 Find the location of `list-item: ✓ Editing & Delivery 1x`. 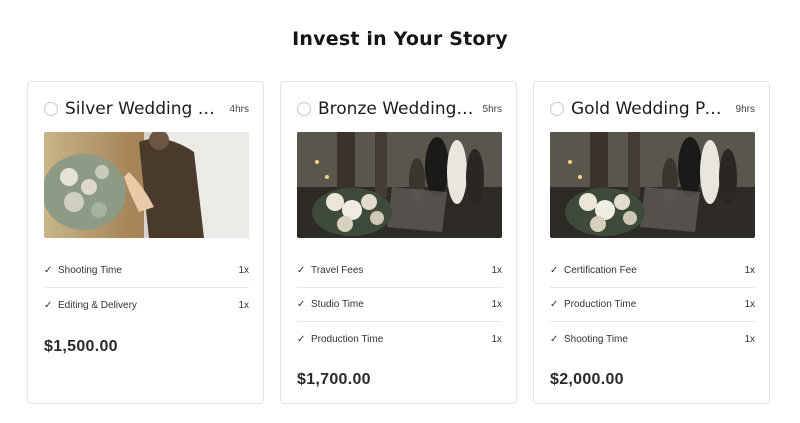

list-item: ✓ Editing & Delivery 1x is located at coordinates (146, 305).